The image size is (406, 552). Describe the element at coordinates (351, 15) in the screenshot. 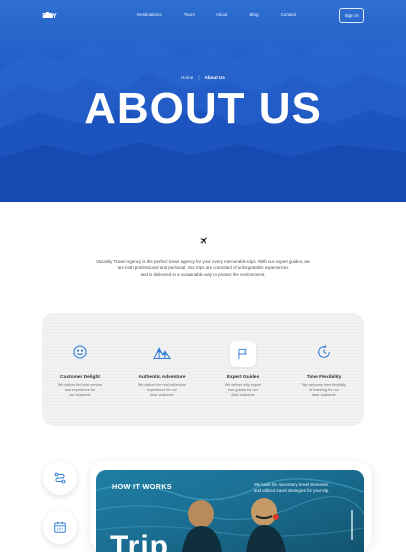

I see `sign-in-button: Sign in` at that location.